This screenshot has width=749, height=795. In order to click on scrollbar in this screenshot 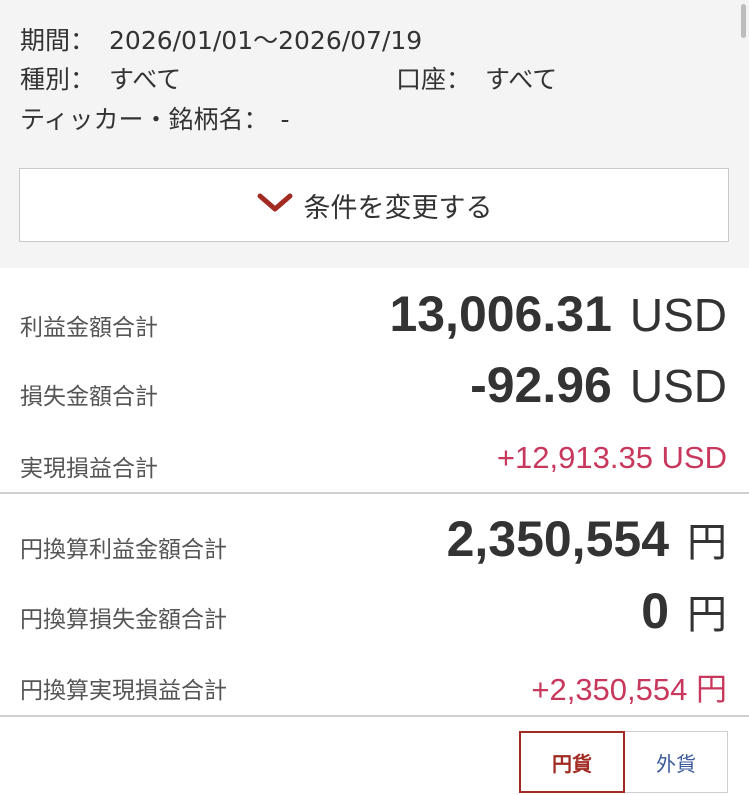, I will do `click(743, 21)`.